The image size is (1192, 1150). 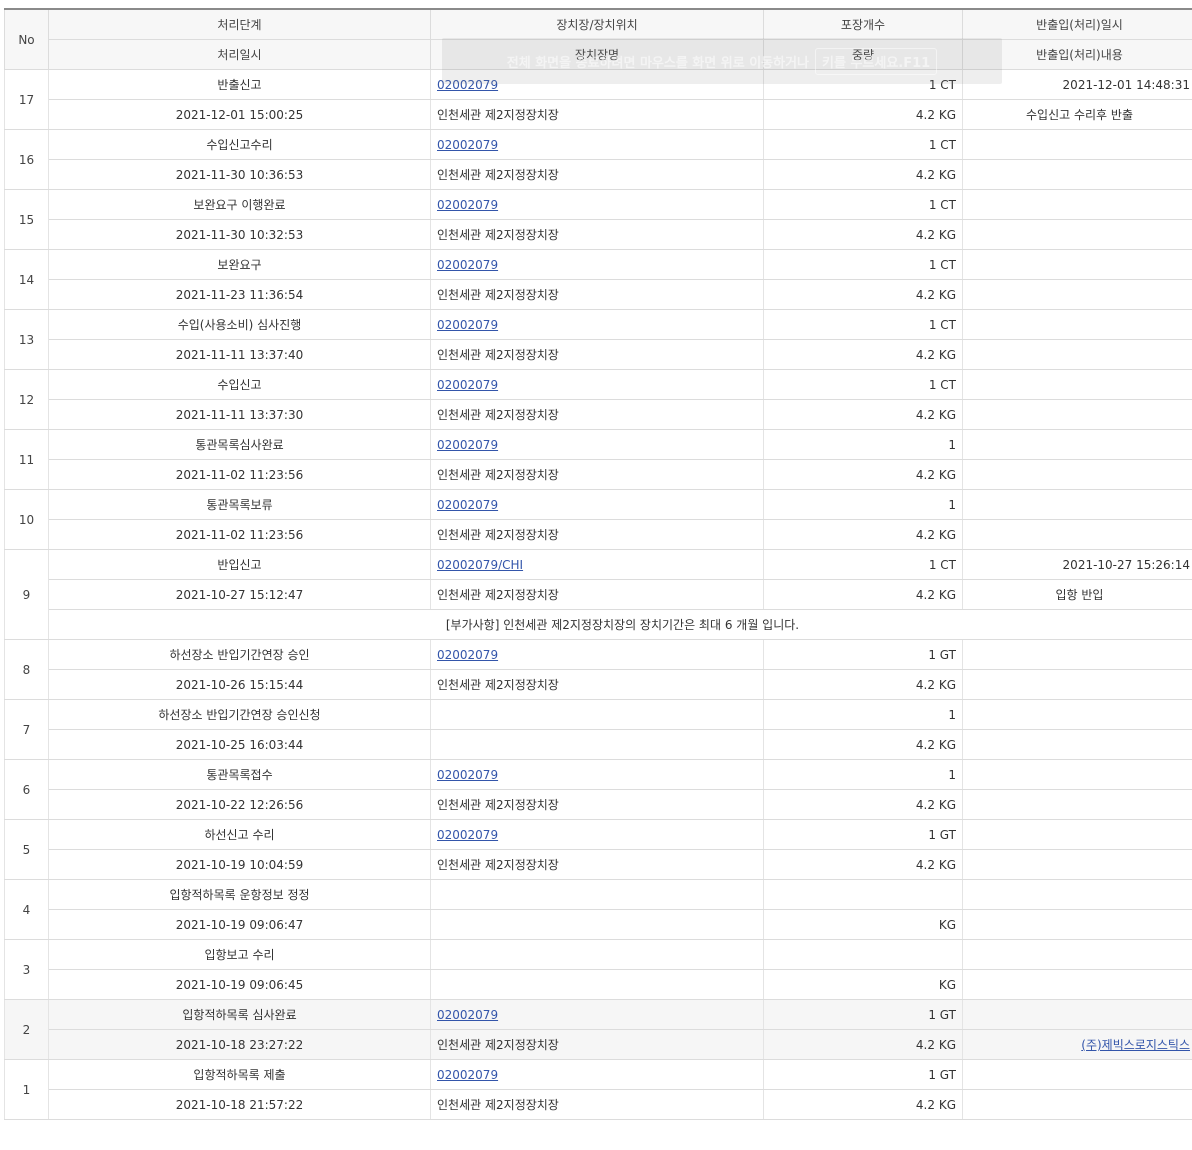 What do you see at coordinates (239, 24) in the screenshot?
I see `header-stage: 처리단계` at bounding box center [239, 24].